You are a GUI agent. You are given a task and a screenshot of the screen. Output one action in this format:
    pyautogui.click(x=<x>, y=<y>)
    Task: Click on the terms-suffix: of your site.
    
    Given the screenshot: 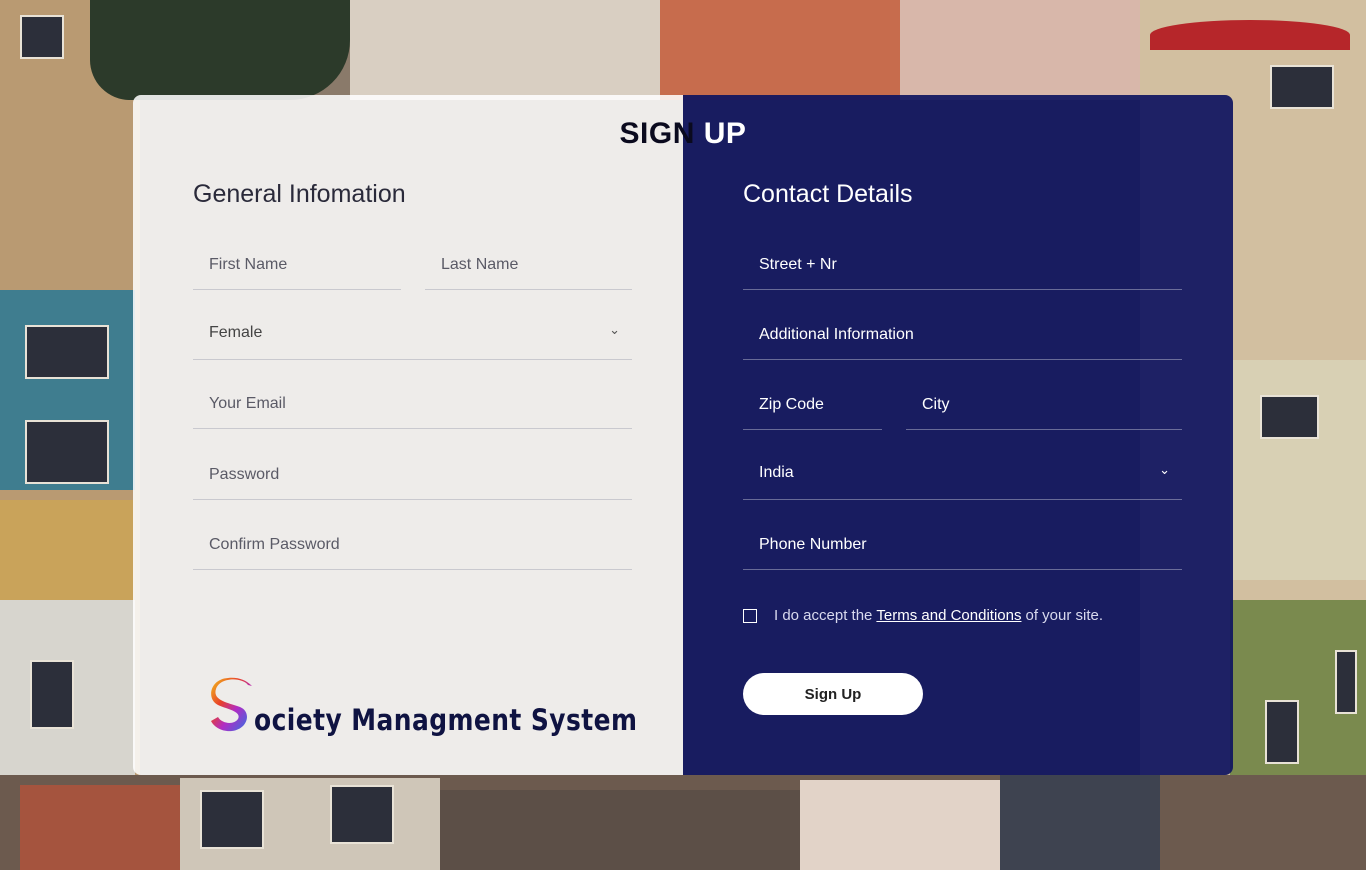 What is the action you would take?
    pyautogui.click(x=1064, y=615)
    